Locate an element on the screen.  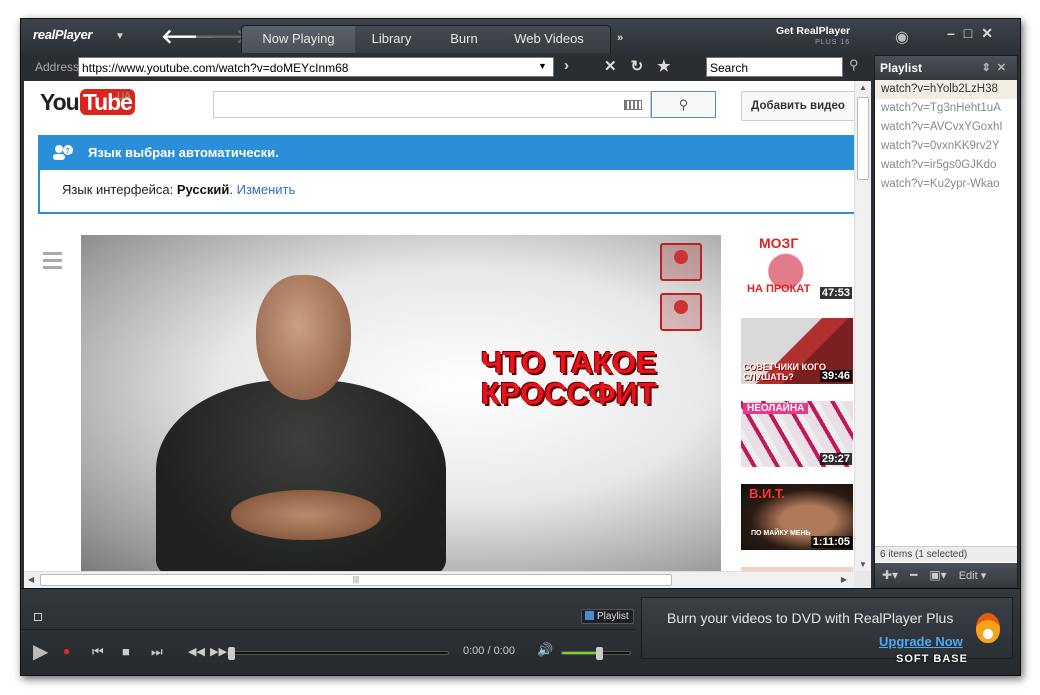
video-title-line1: ЧТО ТАКОЕ is located at coordinates (569, 362).